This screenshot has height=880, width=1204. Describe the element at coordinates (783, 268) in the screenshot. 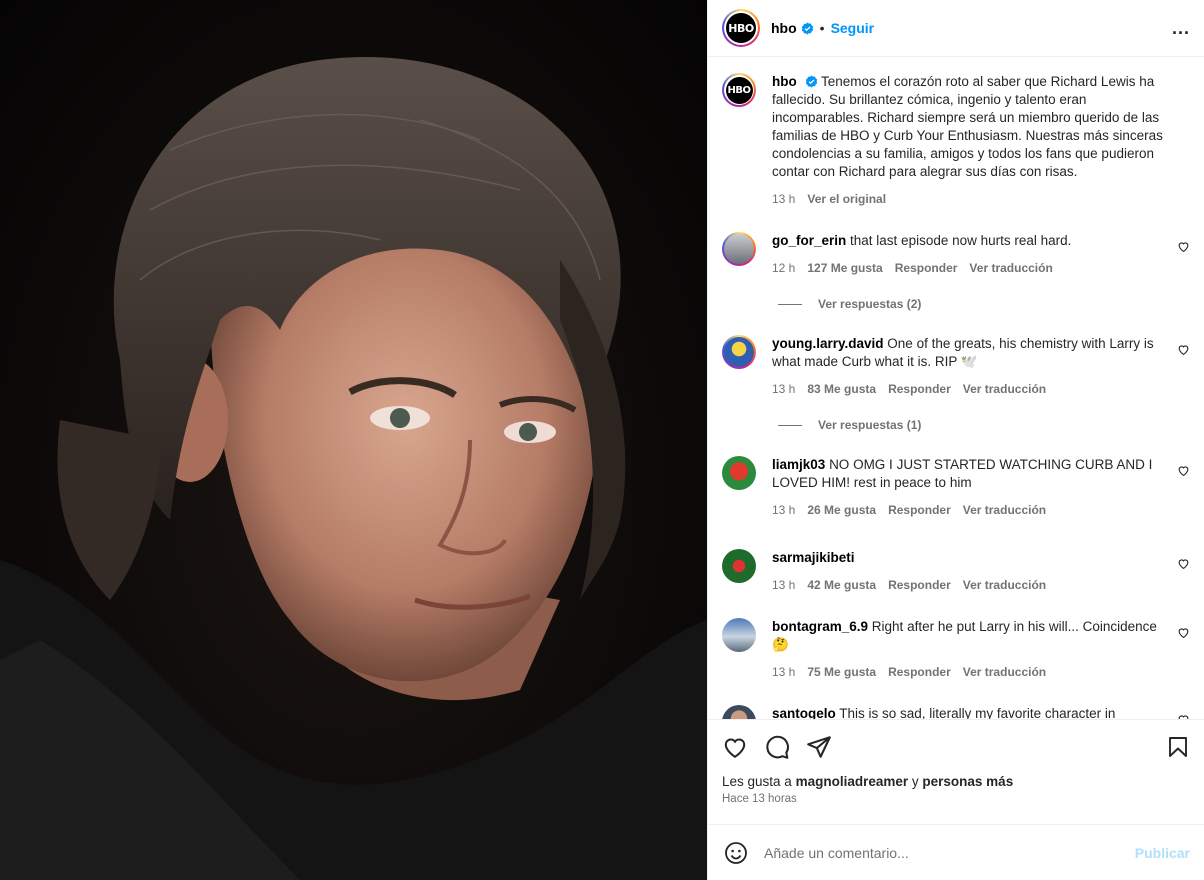

I see `comment-time: 12 h` at that location.